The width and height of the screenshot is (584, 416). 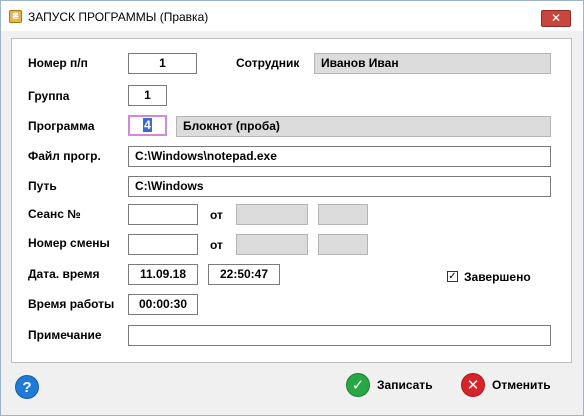 What do you see at coordinates (118, 17) in the screenshot?
I see `window-title: ЗАПУСК ПРОГРАММЫ (Правка)` at bounding box center [118, 17].